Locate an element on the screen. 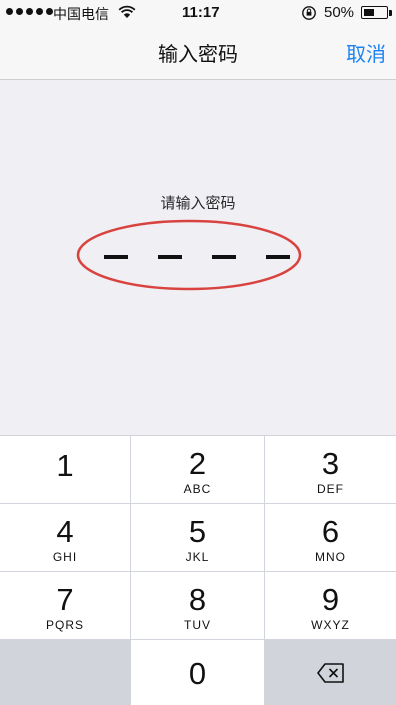 This screenshot has height=705, width=396. battery-percentage: 50% is located at coordinates (339, 12).